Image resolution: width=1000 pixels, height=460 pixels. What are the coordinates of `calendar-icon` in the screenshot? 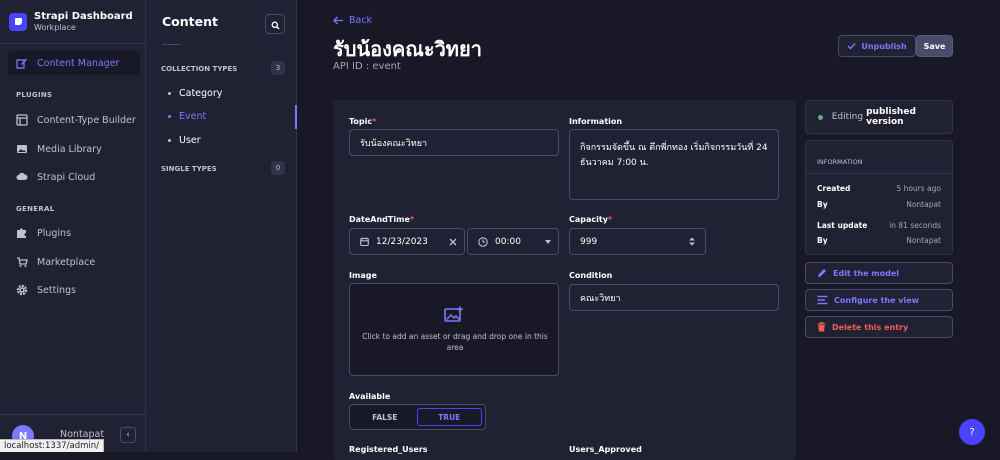 It's located at (364, 241).